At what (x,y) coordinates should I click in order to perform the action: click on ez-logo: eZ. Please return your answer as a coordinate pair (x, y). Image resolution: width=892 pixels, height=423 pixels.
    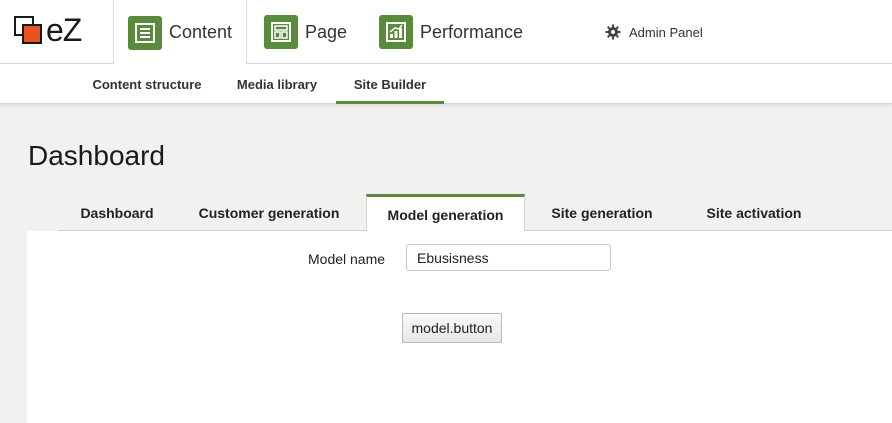
    Looking at the image, I should click on (53, 30).